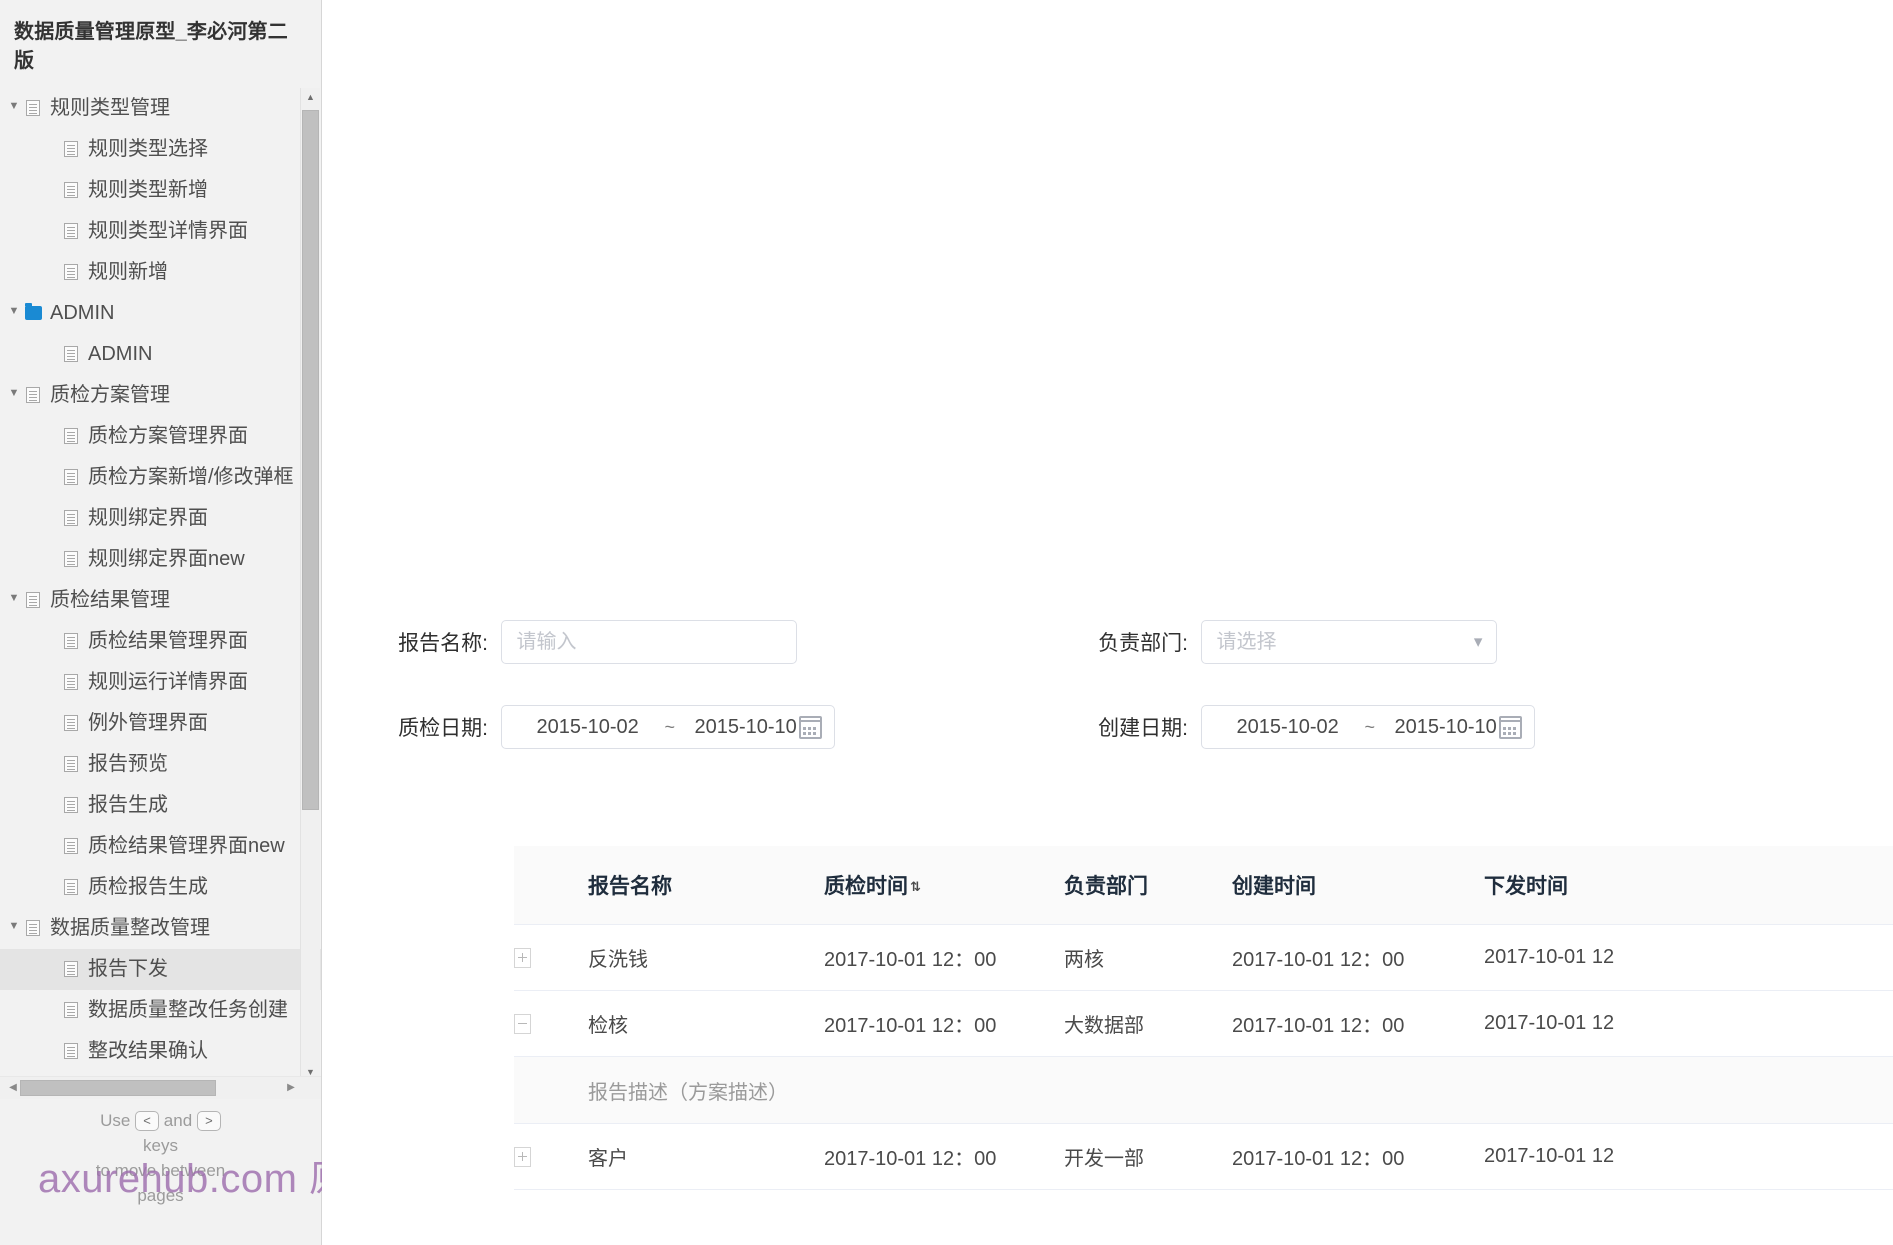 The width and height of the screenshot is (1893, 1245). Describe the element at coordinates (160, 477) in the screenshot. I see `sitemap-tree-item: ▼质检方案新增/修改弹框` at that location.